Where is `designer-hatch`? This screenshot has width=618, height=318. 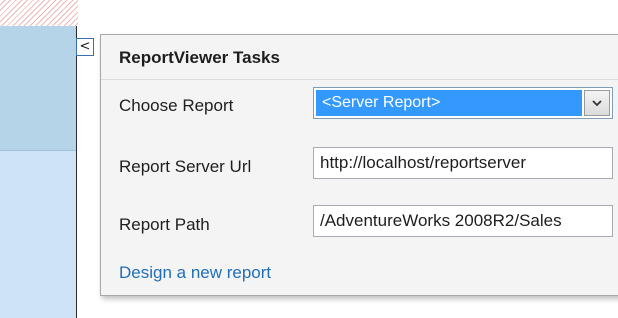
designer-hatch is located at coordinates (39, 13).